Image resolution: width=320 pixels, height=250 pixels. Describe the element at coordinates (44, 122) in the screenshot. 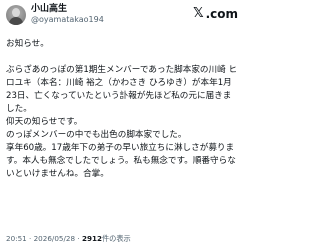

I see `post-paragraph: 仰天の知らせです。` at that location.